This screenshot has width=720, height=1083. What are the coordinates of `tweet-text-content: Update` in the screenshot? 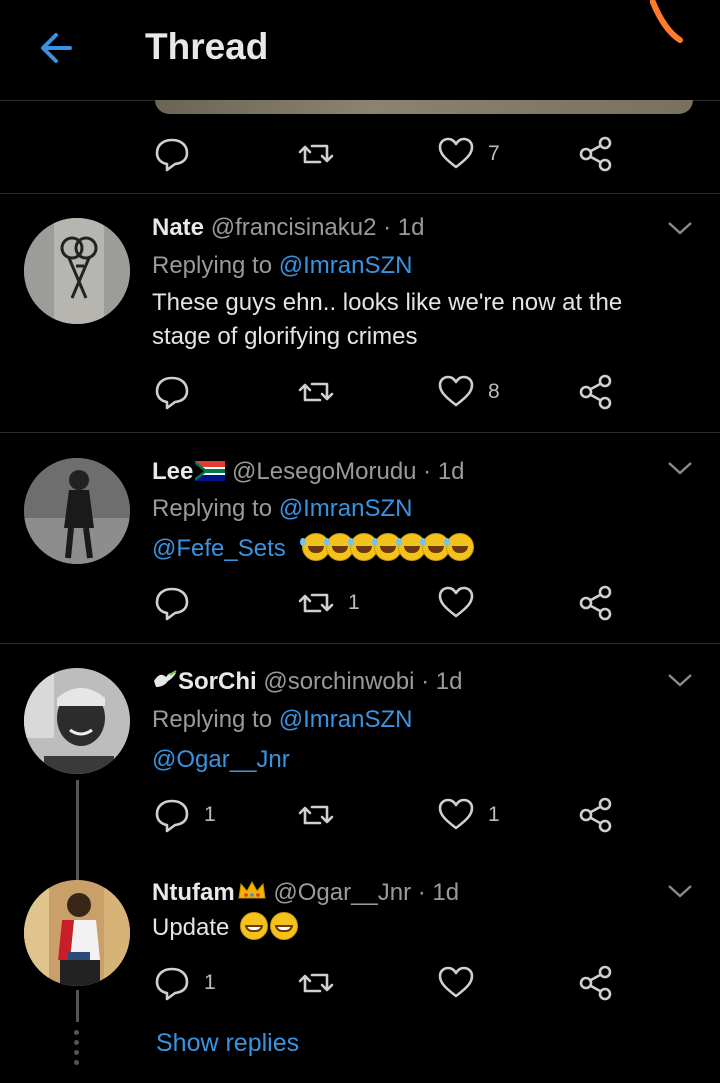 It's located at (191, 927).